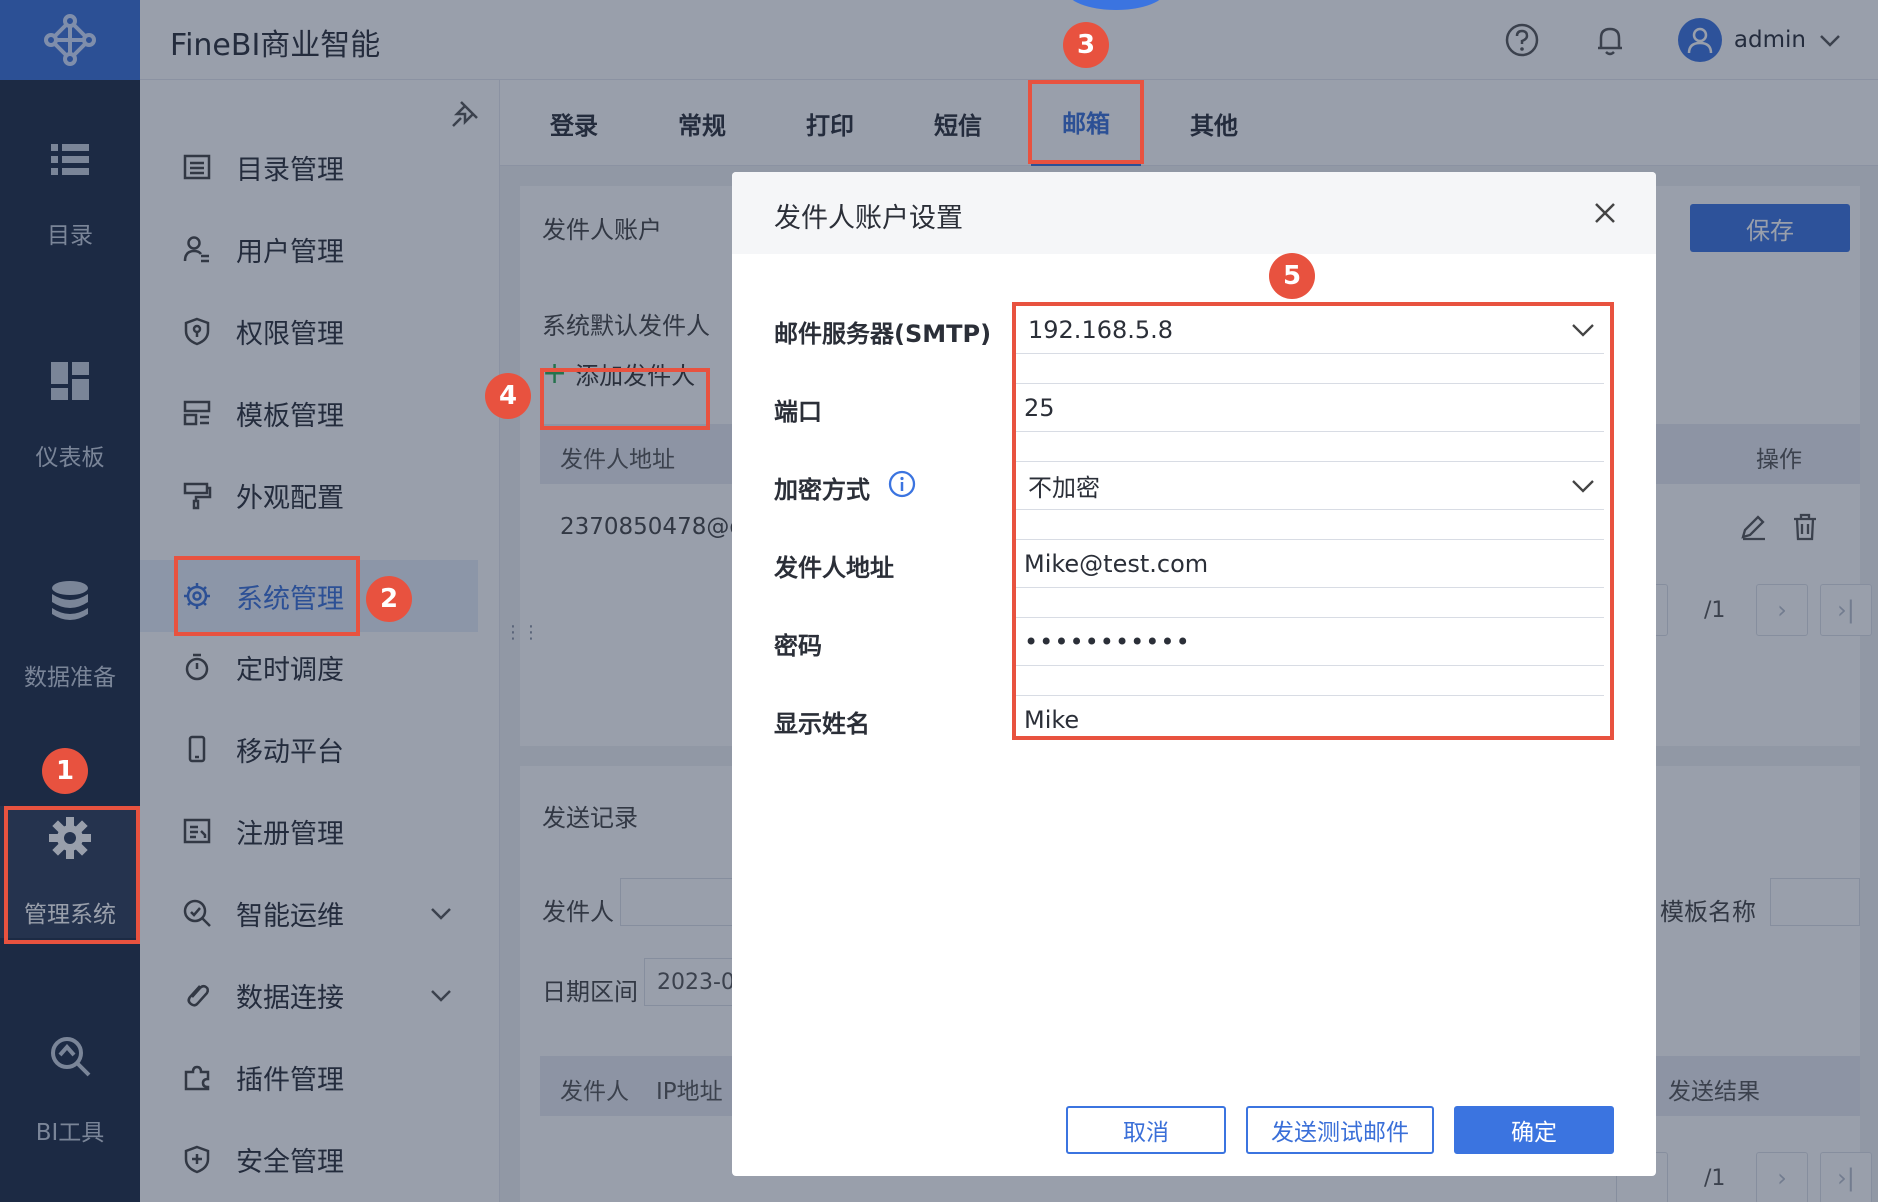  Describe the element at coordinates (868, 218) in the screenshot. I see `dialog-title: 发件人账户设置` at that location.